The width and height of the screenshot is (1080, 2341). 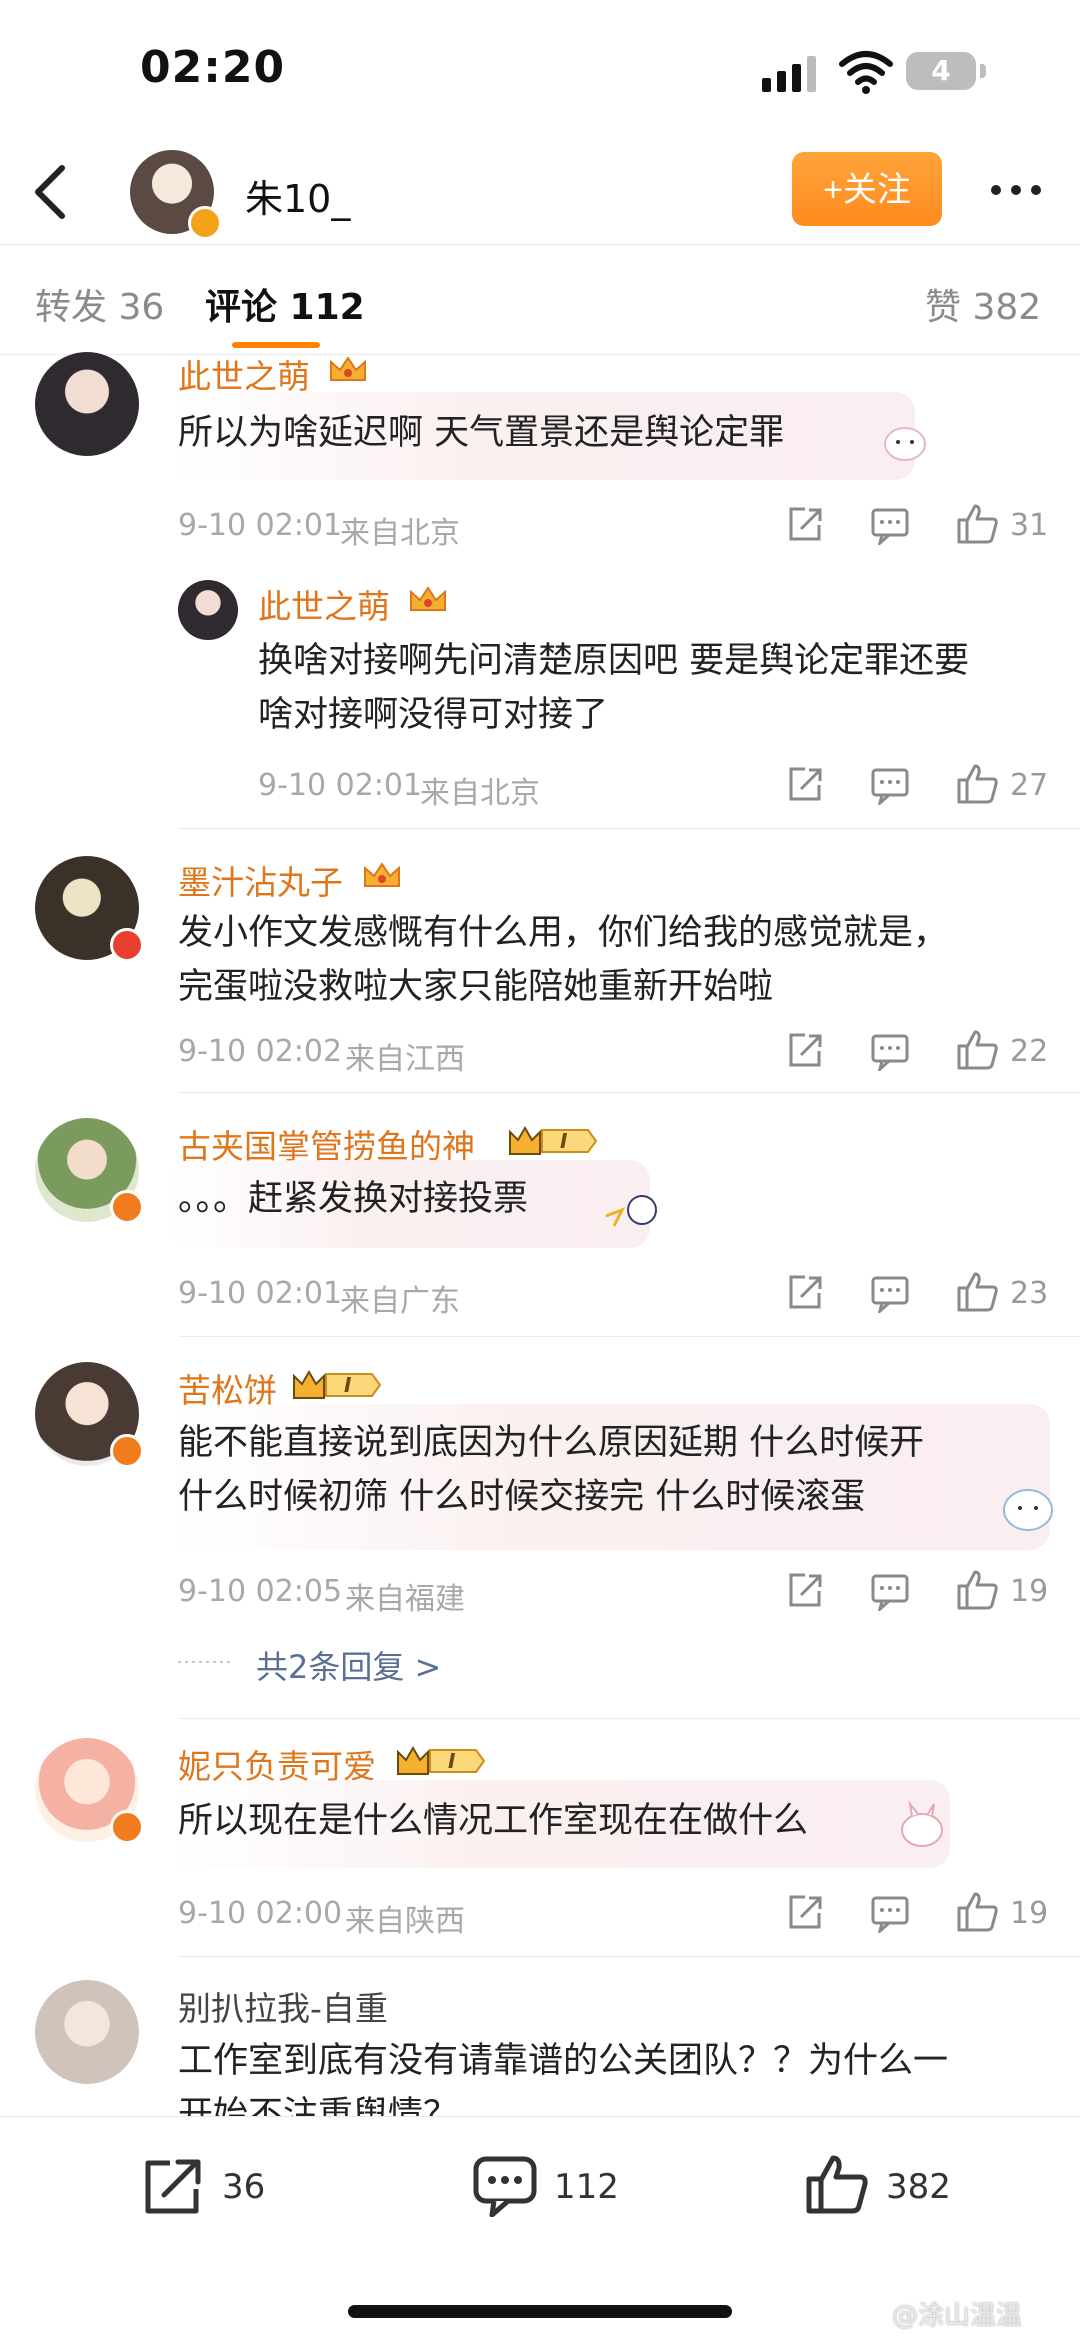 What do you see at coordinates (297, 195) in the screenshot?
I see `author-name: 朱10_` at bounding box center [297, 195].